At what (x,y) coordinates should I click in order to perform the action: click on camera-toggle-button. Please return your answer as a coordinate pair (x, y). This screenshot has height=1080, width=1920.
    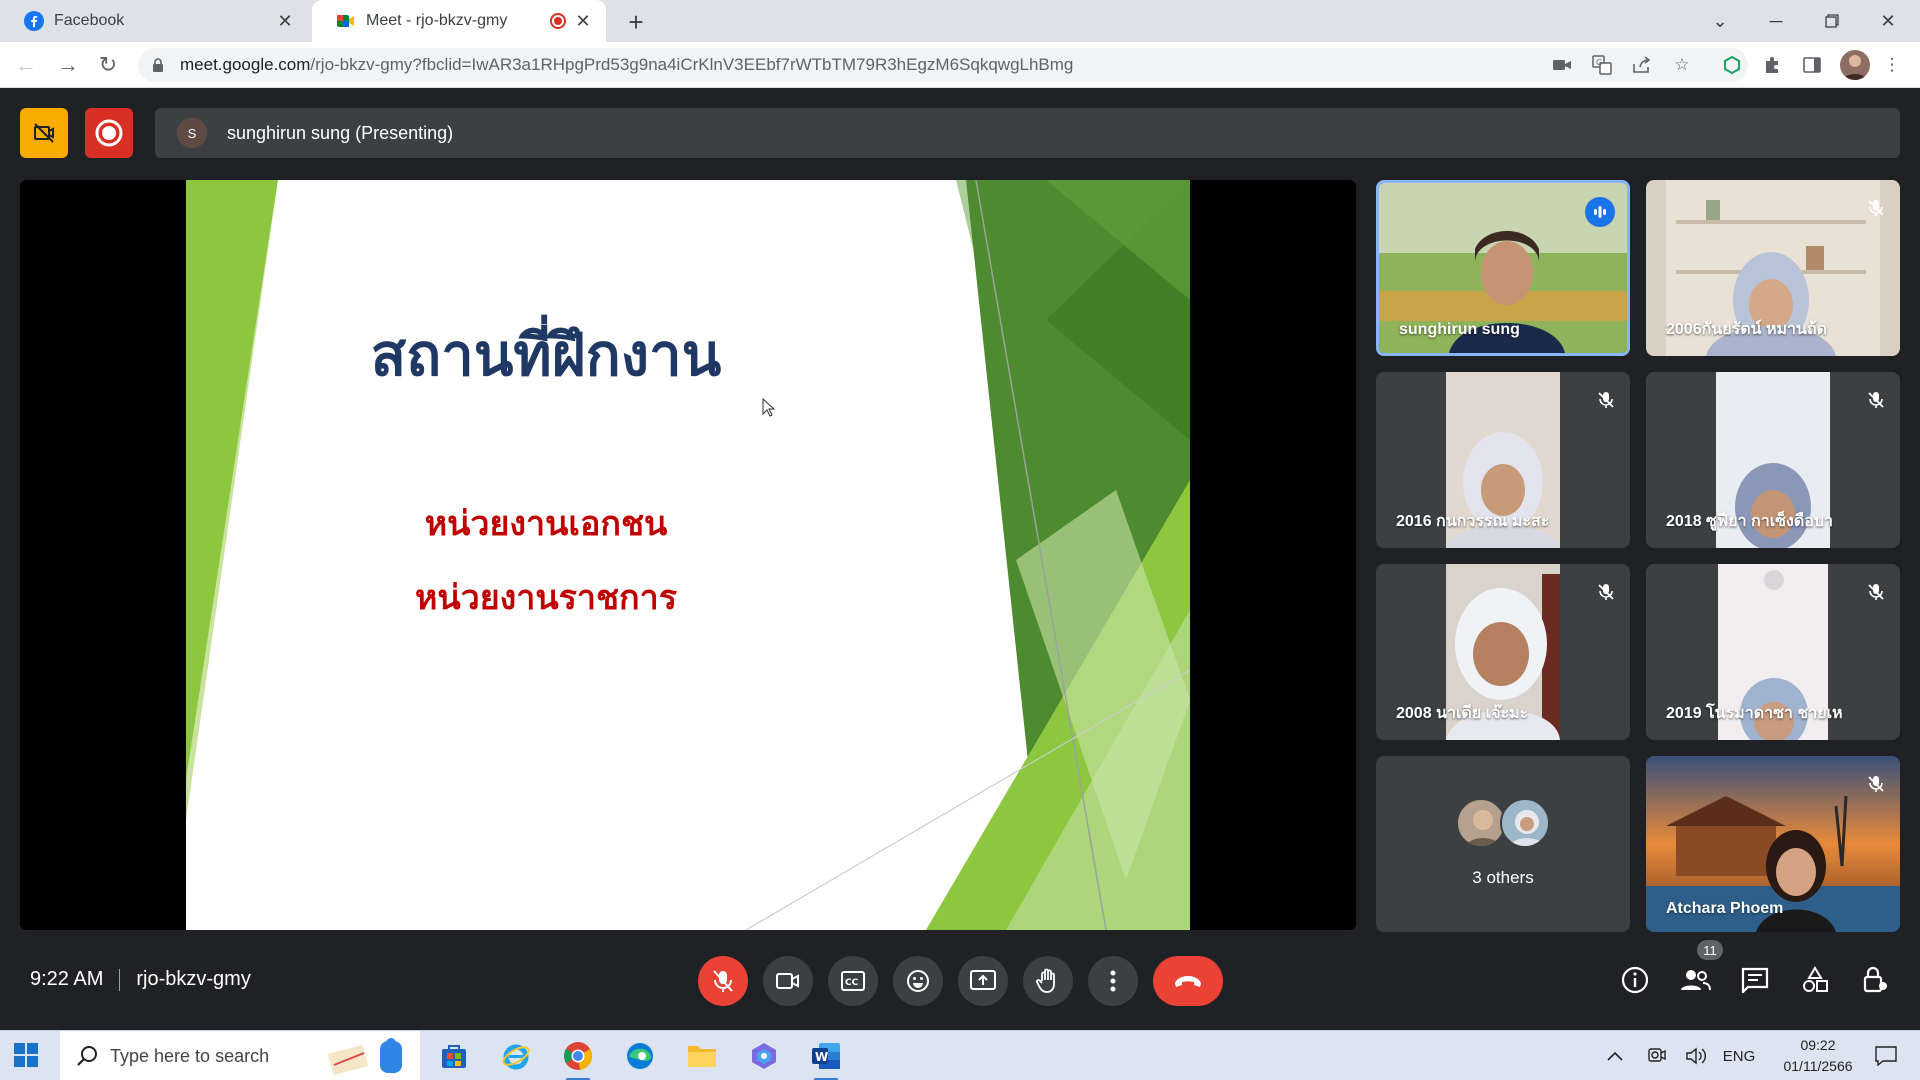
    Looking at the image, I should click on (788, 981).